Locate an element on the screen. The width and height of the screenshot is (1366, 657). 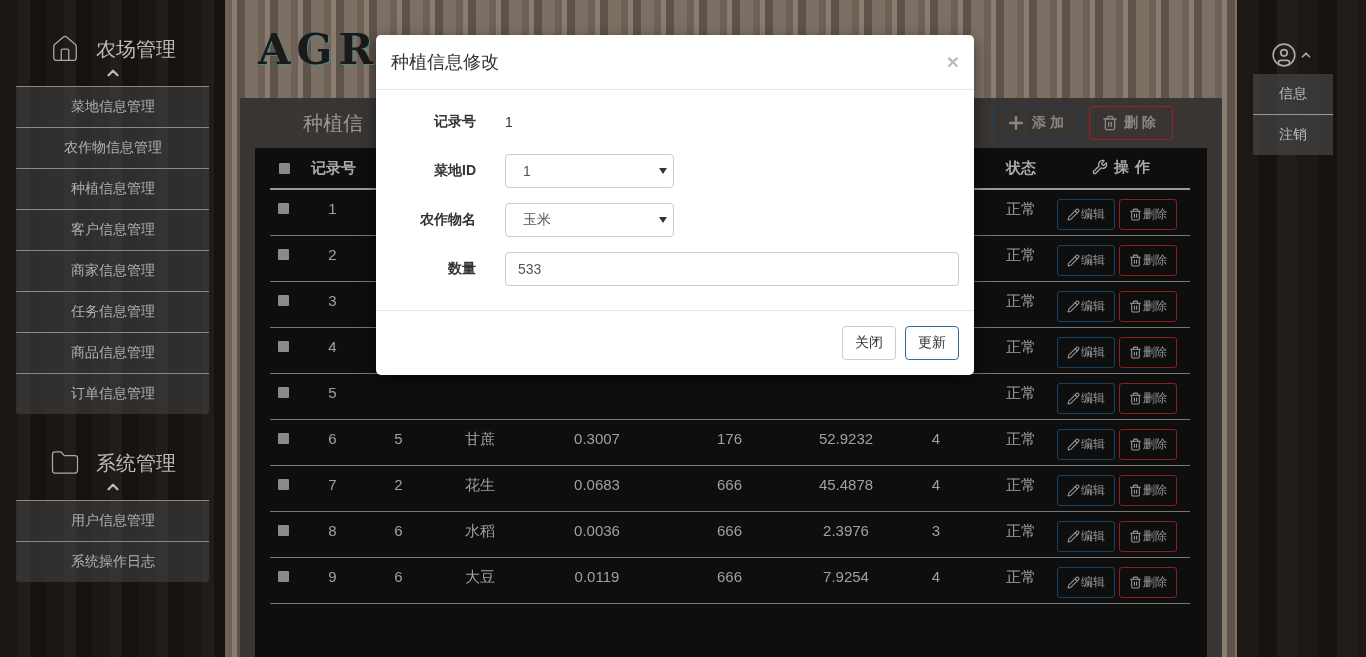
sidebar-item: 商家信息管理 is located at coordinates (112, 270).